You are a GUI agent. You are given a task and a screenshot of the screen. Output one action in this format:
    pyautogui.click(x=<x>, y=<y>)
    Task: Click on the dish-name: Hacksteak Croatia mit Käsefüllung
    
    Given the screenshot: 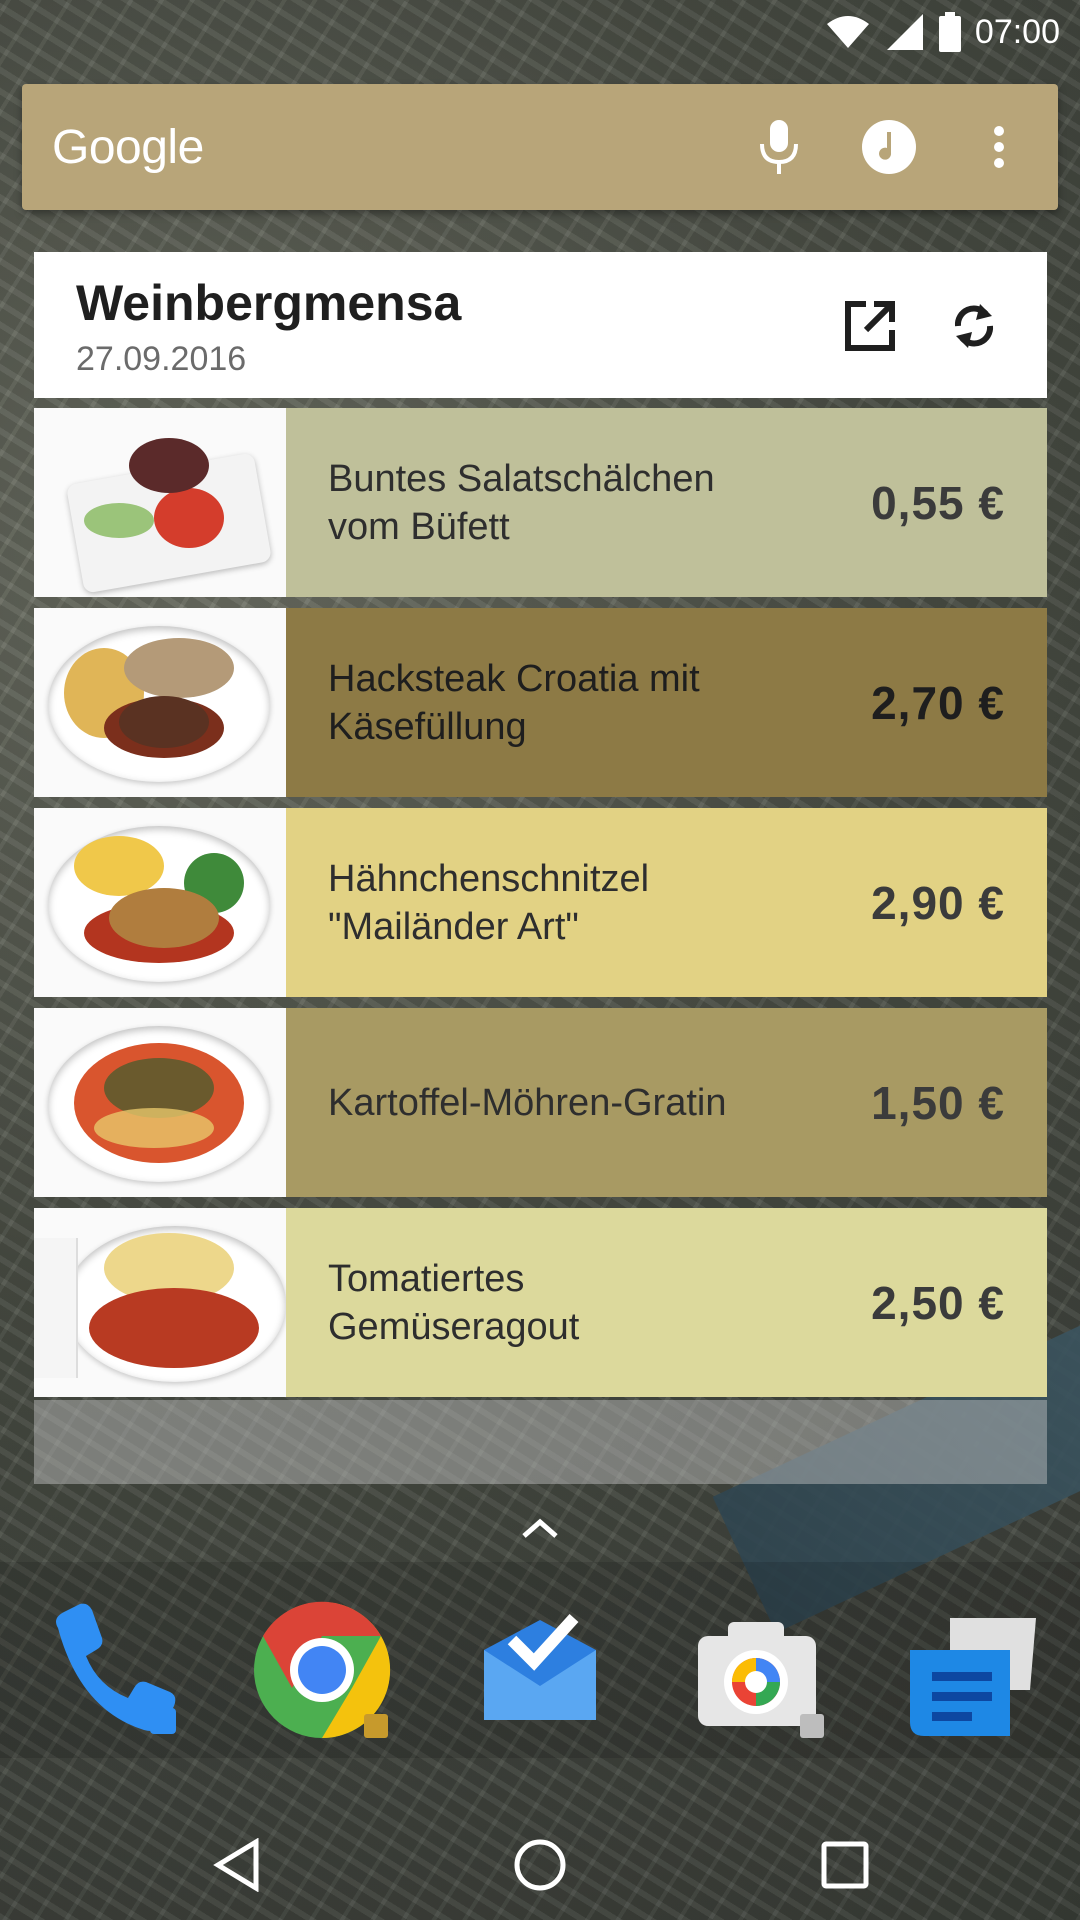 What is the action you would take?
    pyautogui.click(x=514, y=702)
    